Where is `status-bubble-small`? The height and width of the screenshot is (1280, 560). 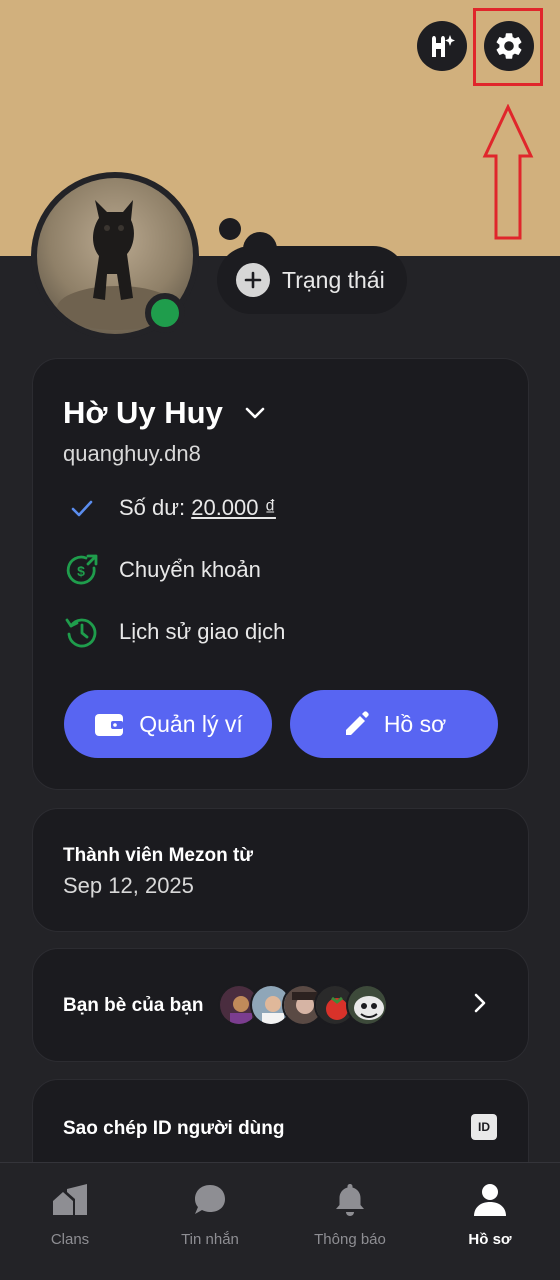
status-bubble-small is located at coordinates (230, 229).